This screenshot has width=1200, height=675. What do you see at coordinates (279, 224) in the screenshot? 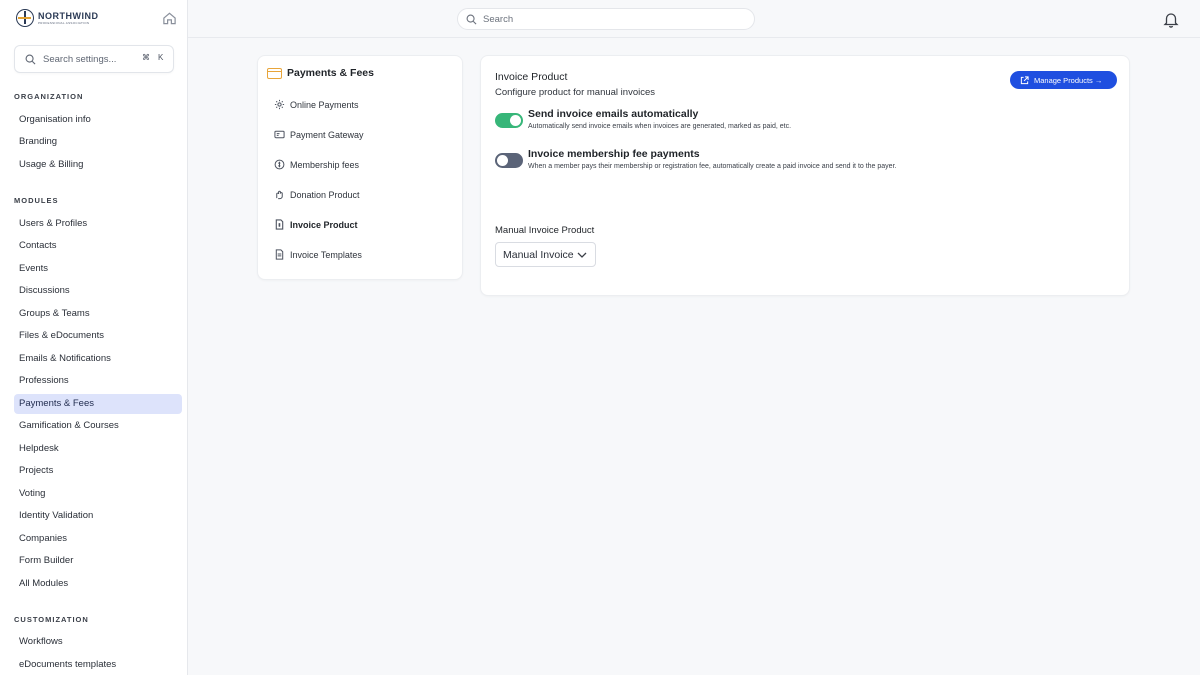
I see `invoice-icon` at bounding box center [279, 224].